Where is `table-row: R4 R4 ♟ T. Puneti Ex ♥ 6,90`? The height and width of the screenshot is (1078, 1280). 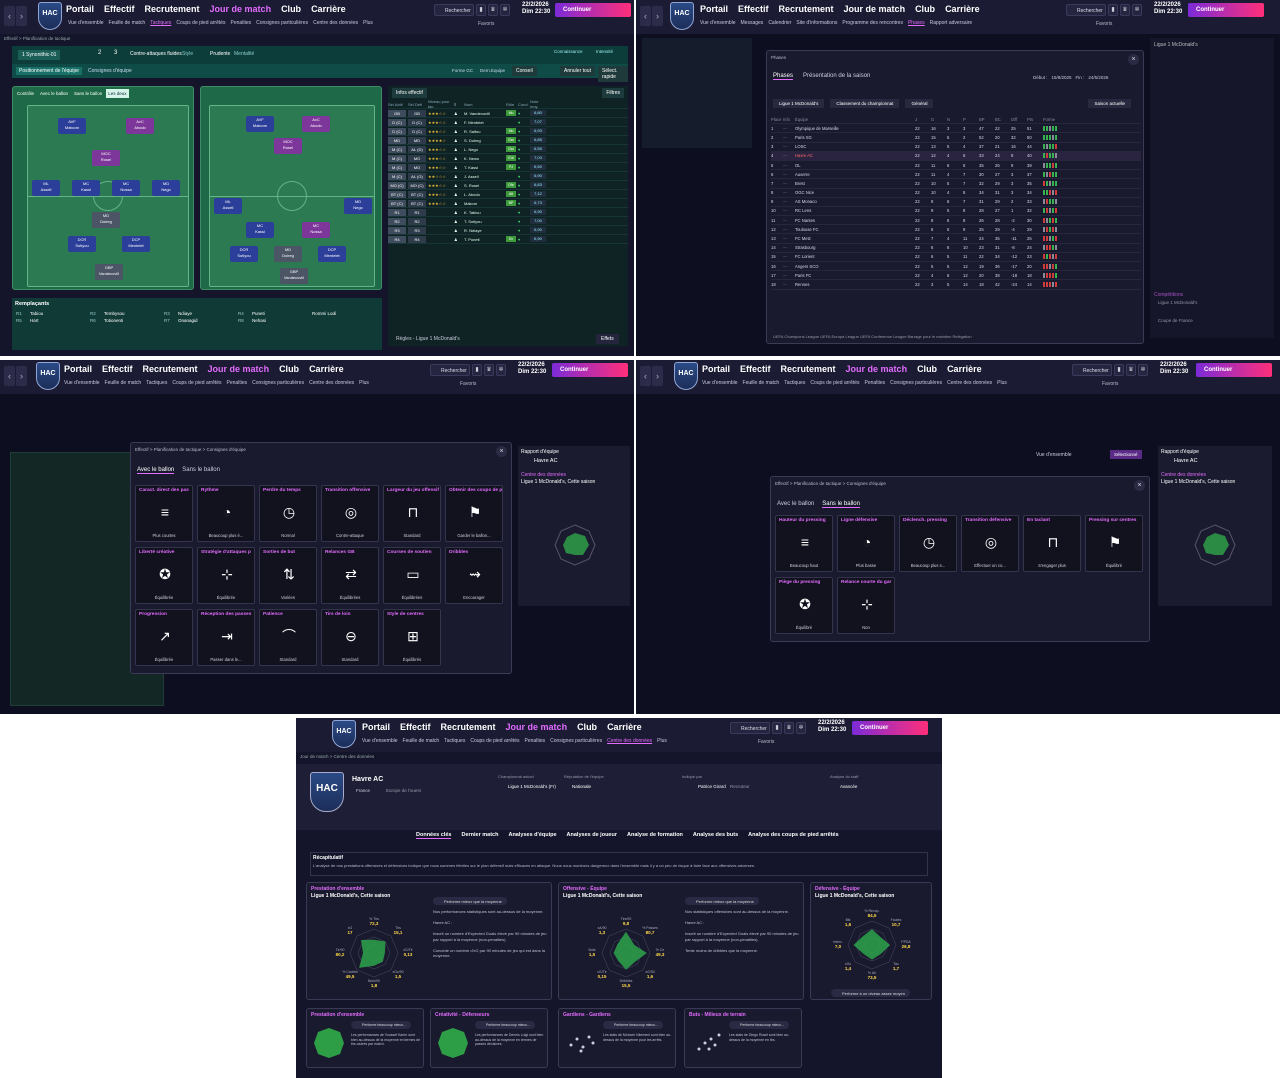
table-row: R4 R4 ♟ T. Puneti Ex ♥ 6,90 is located at coordinates (508, 239).